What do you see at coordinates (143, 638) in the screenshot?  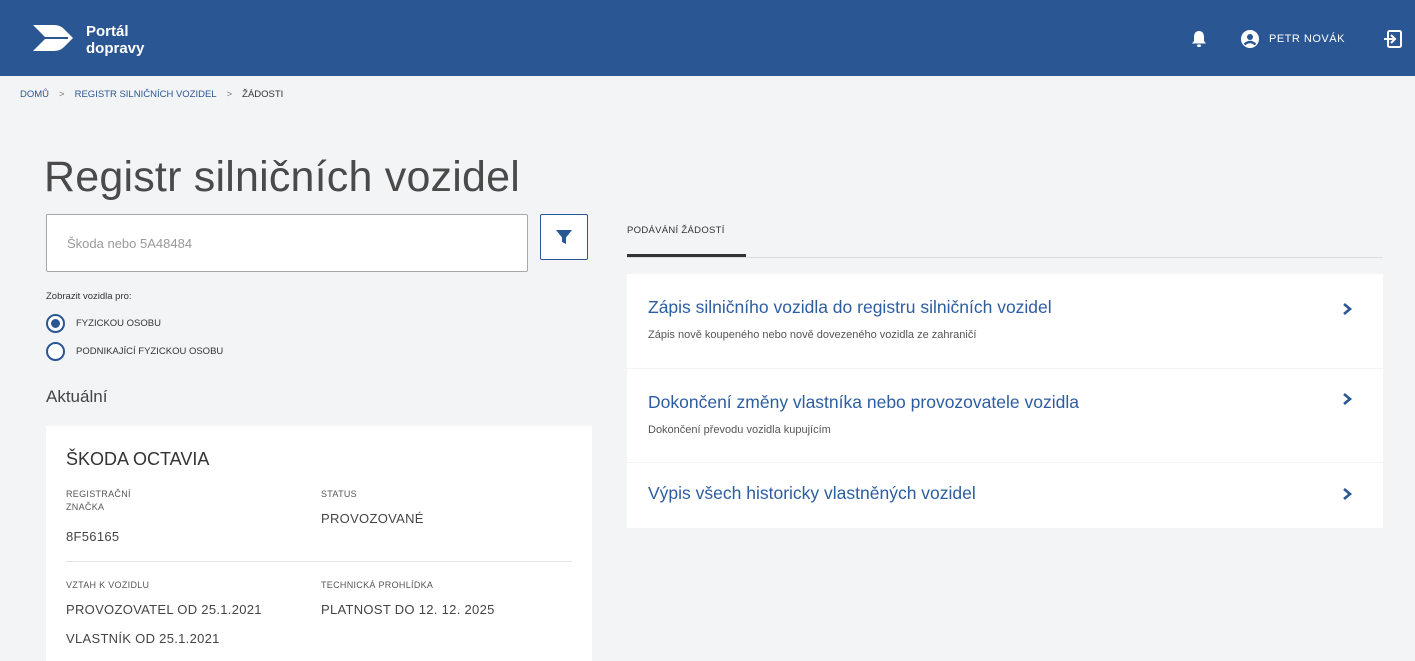 I see `relation-value-owner: VLASTNÍK OD 25.1.2021` at bounding box center [143, 638].